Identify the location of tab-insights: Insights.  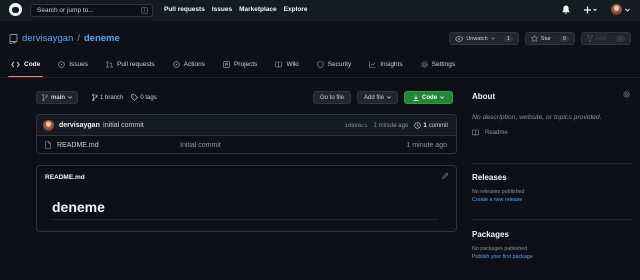
(386, 64).